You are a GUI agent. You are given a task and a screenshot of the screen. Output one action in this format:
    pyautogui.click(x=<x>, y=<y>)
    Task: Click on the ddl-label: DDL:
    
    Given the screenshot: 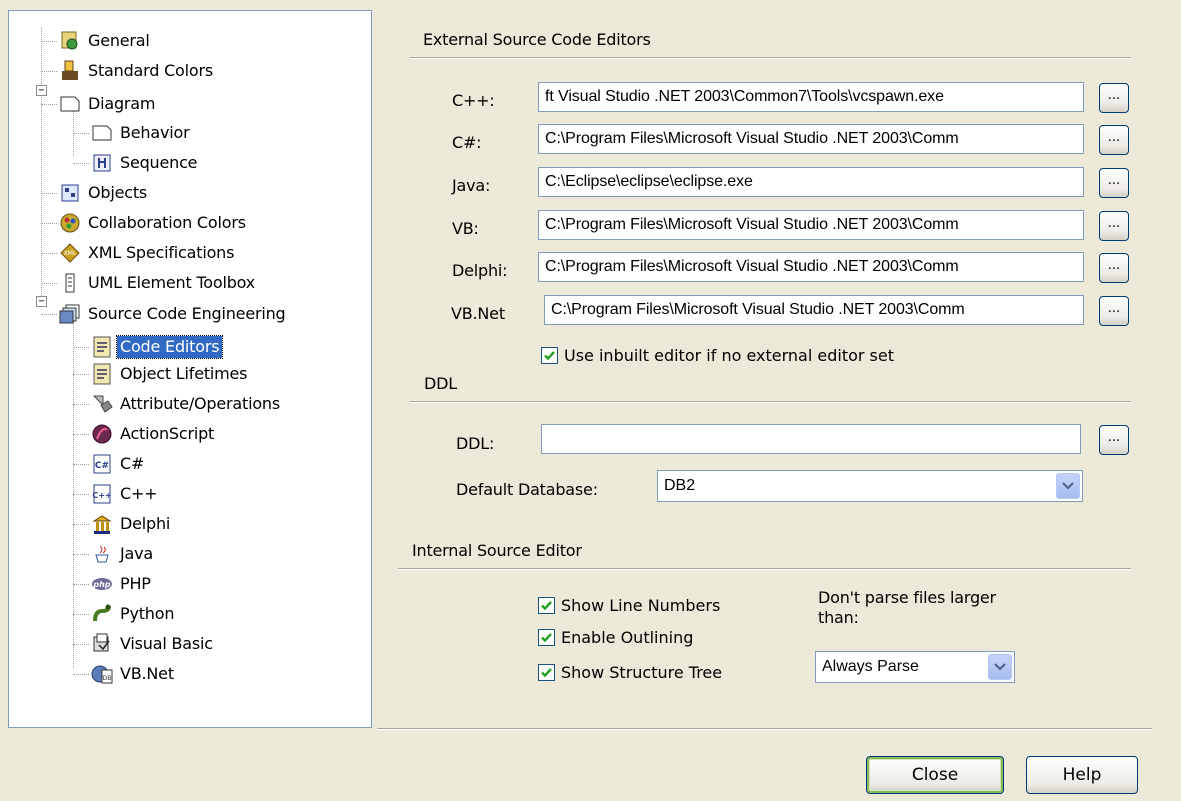 What is the action you would take?
    pyautogui.click(x=475, y=443)
    